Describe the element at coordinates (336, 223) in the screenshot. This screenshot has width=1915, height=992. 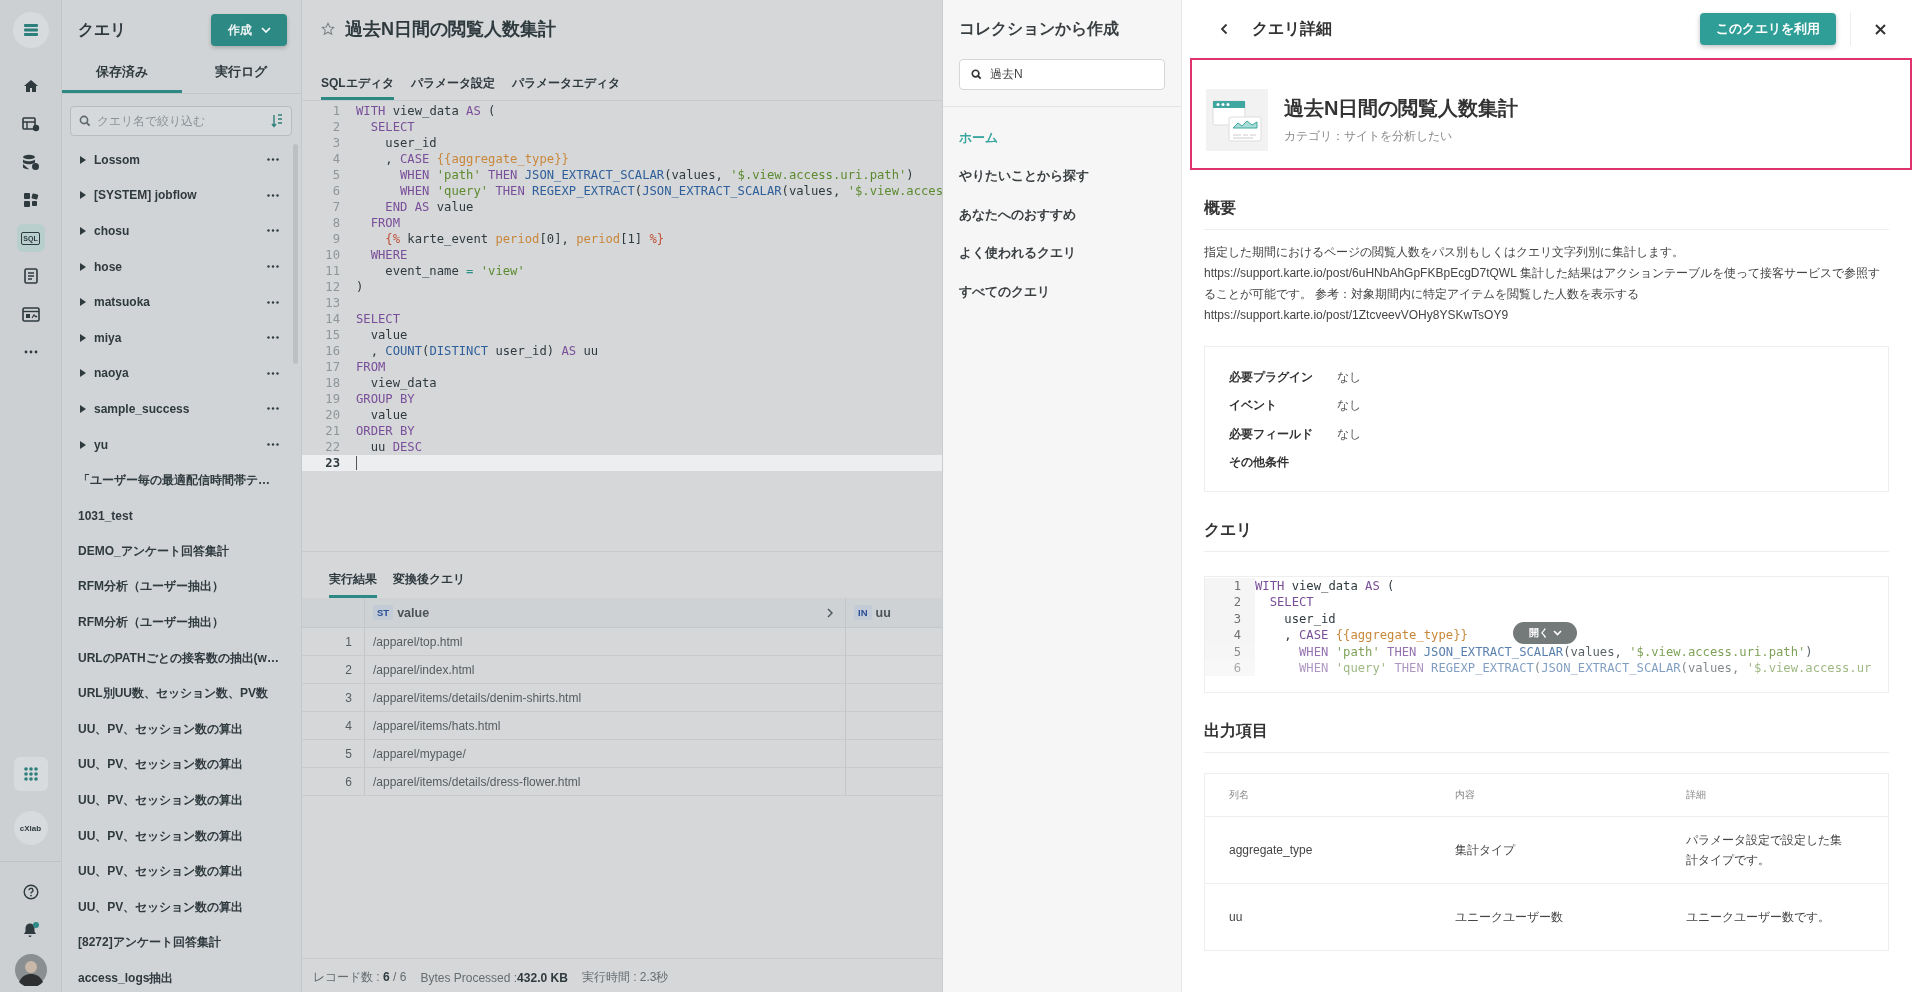
I see `line-number: 8` at that location.